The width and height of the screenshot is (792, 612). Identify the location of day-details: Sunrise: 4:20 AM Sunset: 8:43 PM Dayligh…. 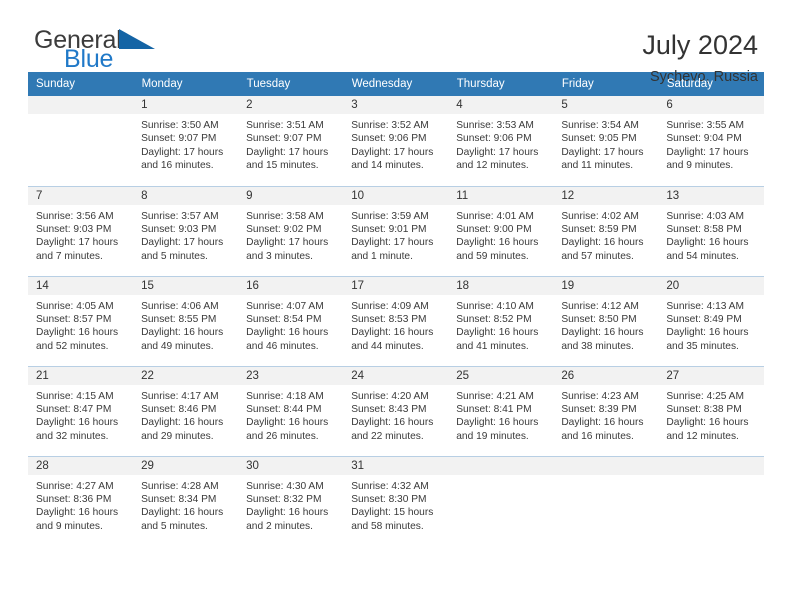
(395, 414).